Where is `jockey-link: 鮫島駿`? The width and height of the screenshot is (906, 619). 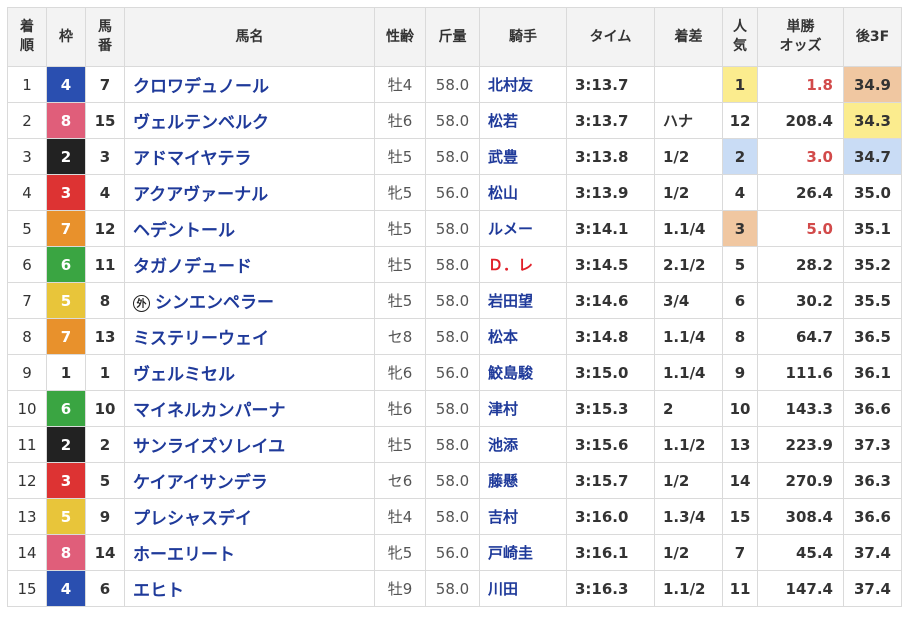
jockey-link: 鮫島駿 is located at coordinates (510, 373).